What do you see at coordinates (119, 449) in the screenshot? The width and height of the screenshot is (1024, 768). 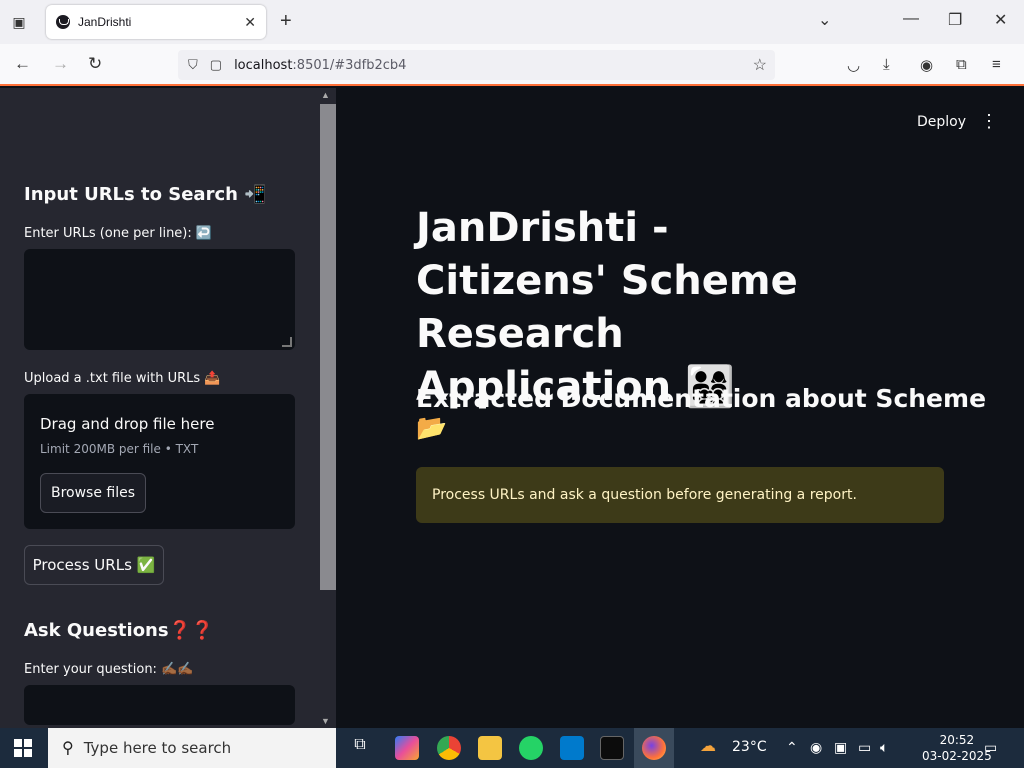 I see `dropzone-limit: Limit 200MB per file • TXT` at bounding box center [119, 449].